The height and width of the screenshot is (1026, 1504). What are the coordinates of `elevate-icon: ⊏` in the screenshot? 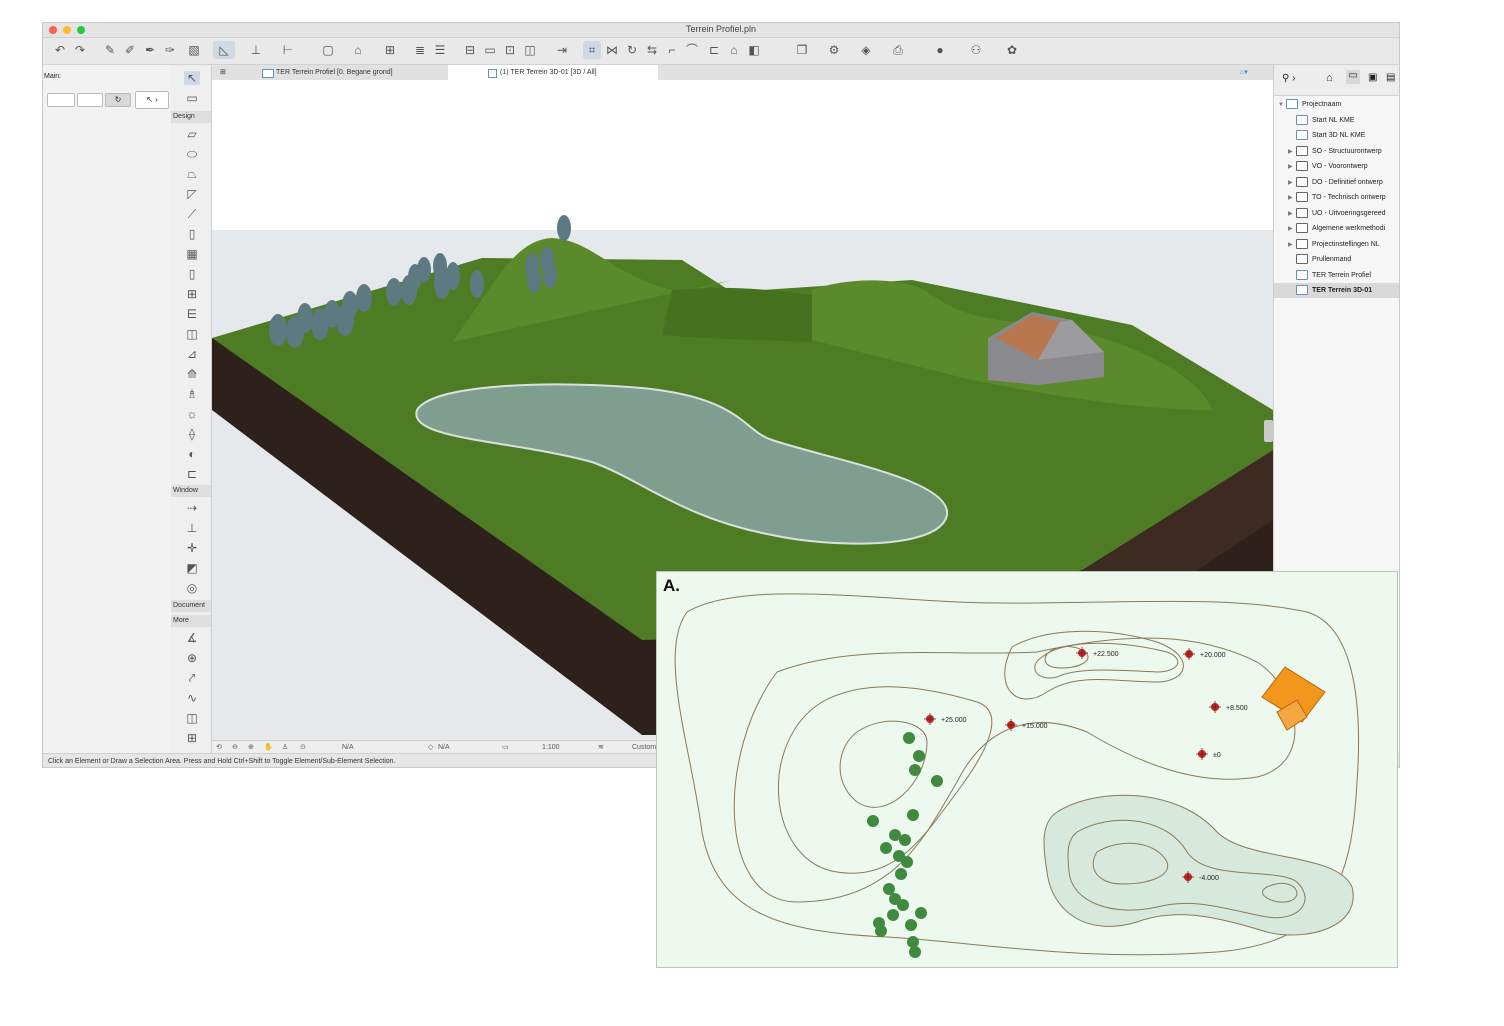 It's located at (714, 50).